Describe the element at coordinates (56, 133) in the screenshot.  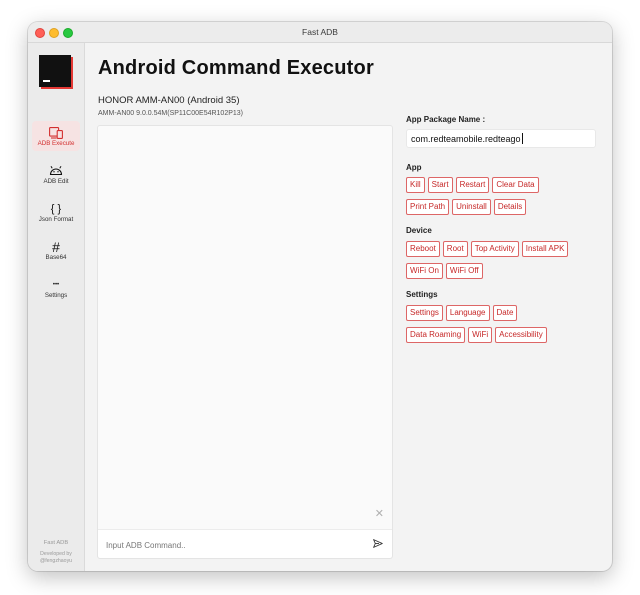
I see `devices-icon` at that location.